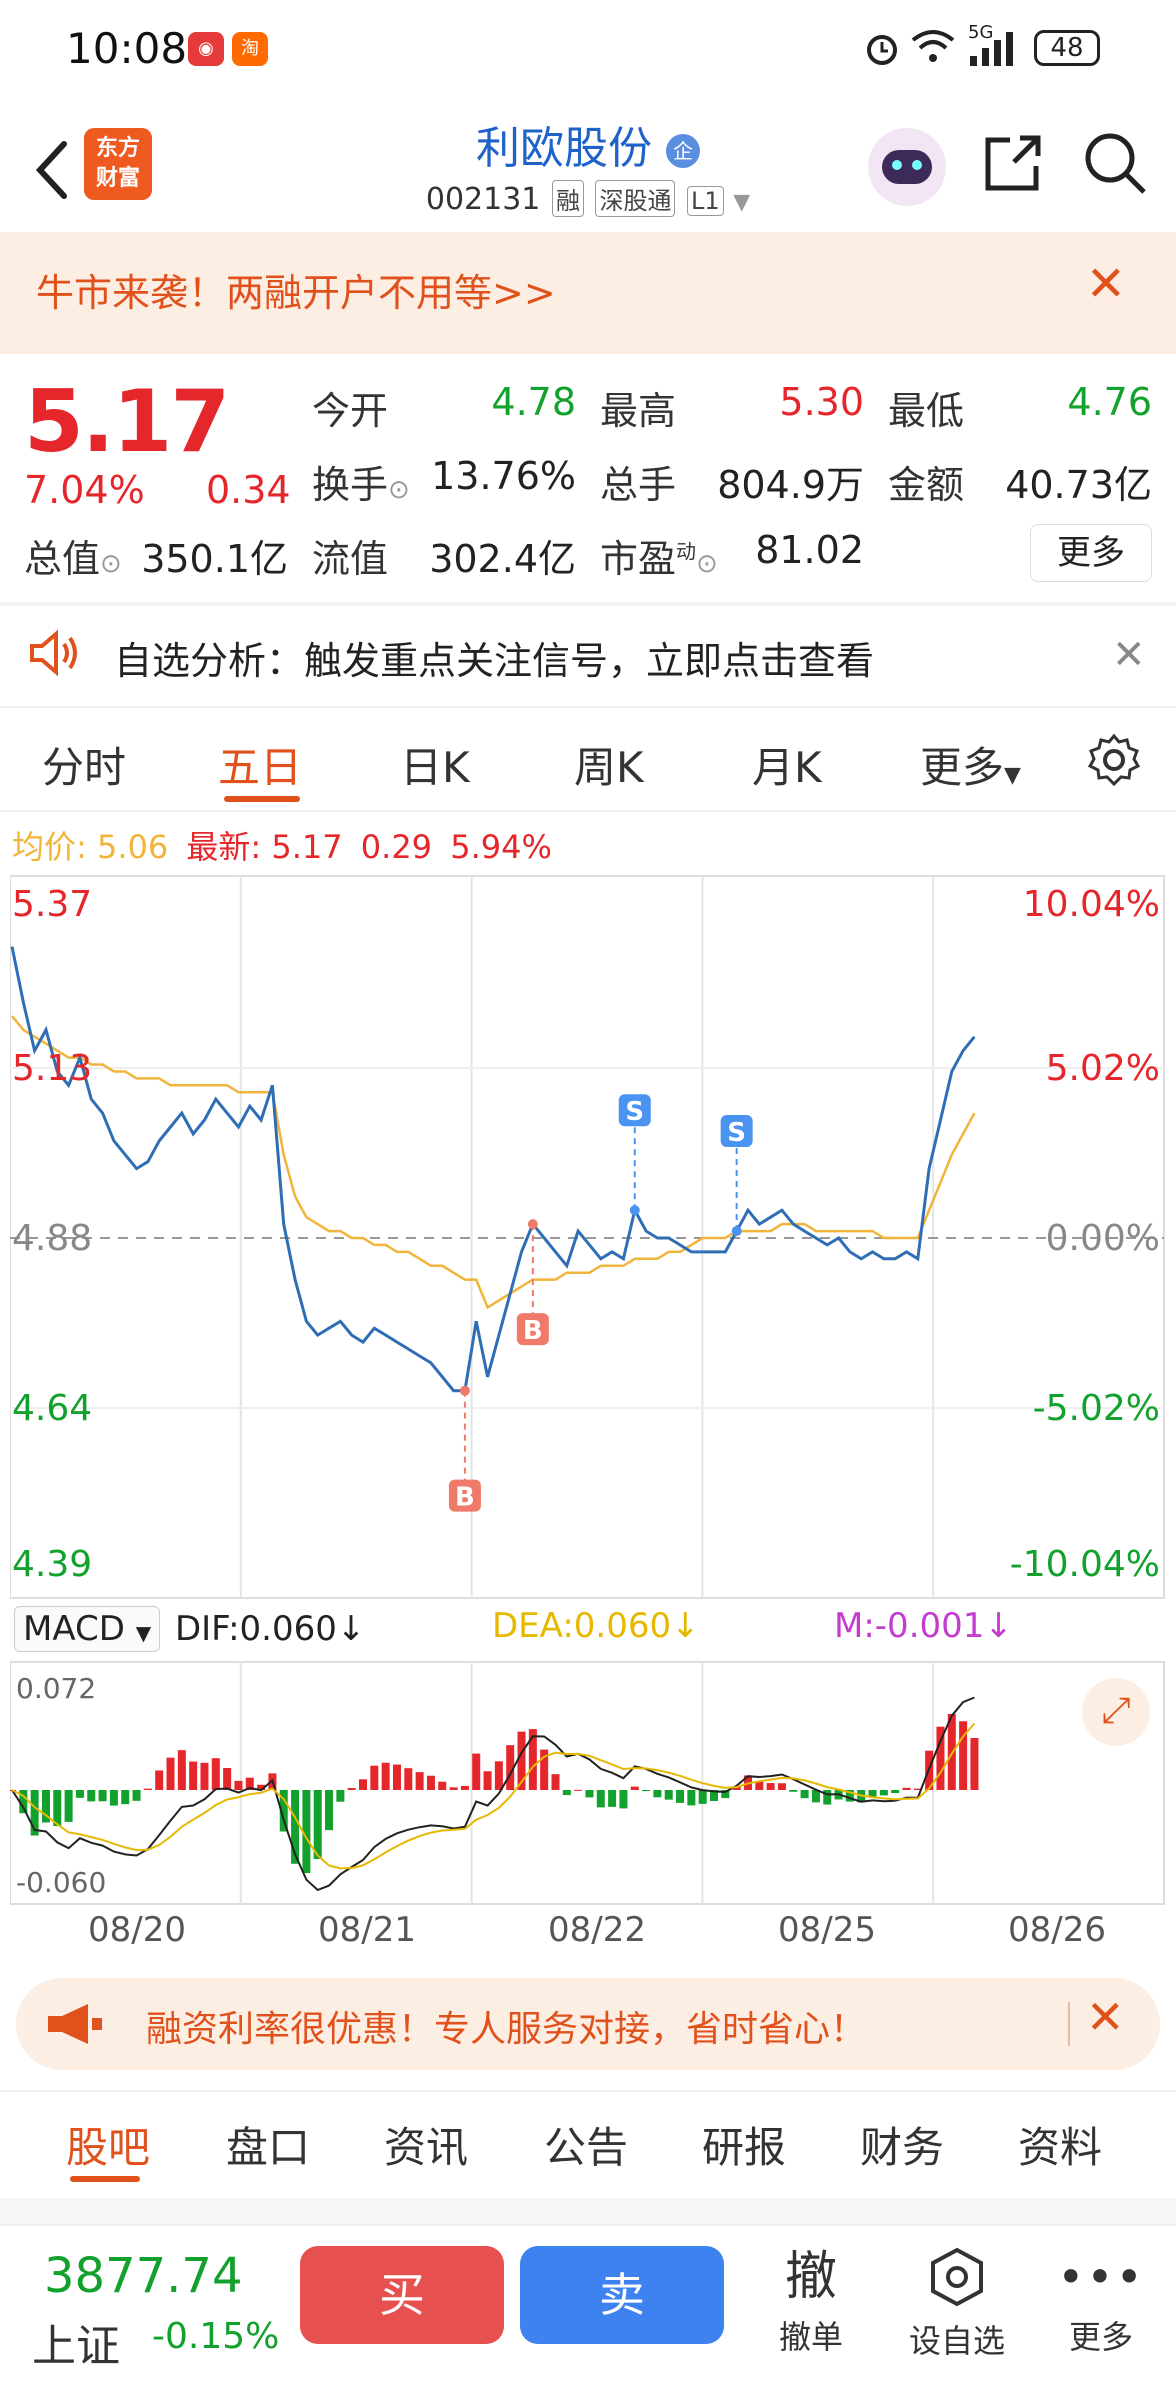 This screenshot has height=2400, width=1176. Describe the element at coordinates (957, 2304) in the screenshot. I see `add-watchlist-button: 设自选` at that location.